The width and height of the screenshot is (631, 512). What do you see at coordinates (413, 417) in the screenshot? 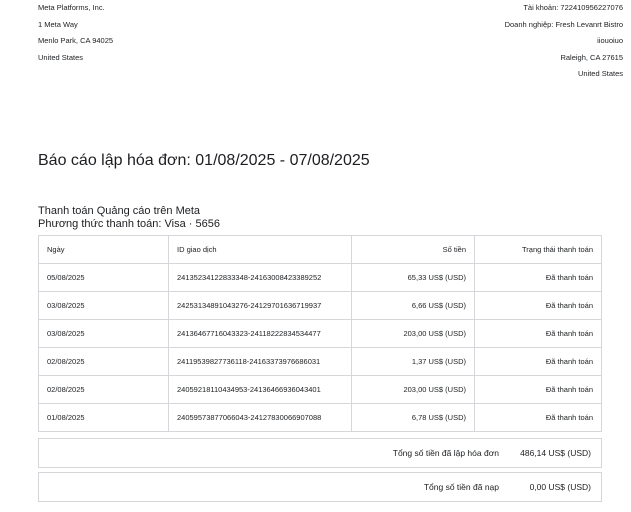
I see `row-amount: 6,78 US$ (USD)` at bounding box center [413, 417].